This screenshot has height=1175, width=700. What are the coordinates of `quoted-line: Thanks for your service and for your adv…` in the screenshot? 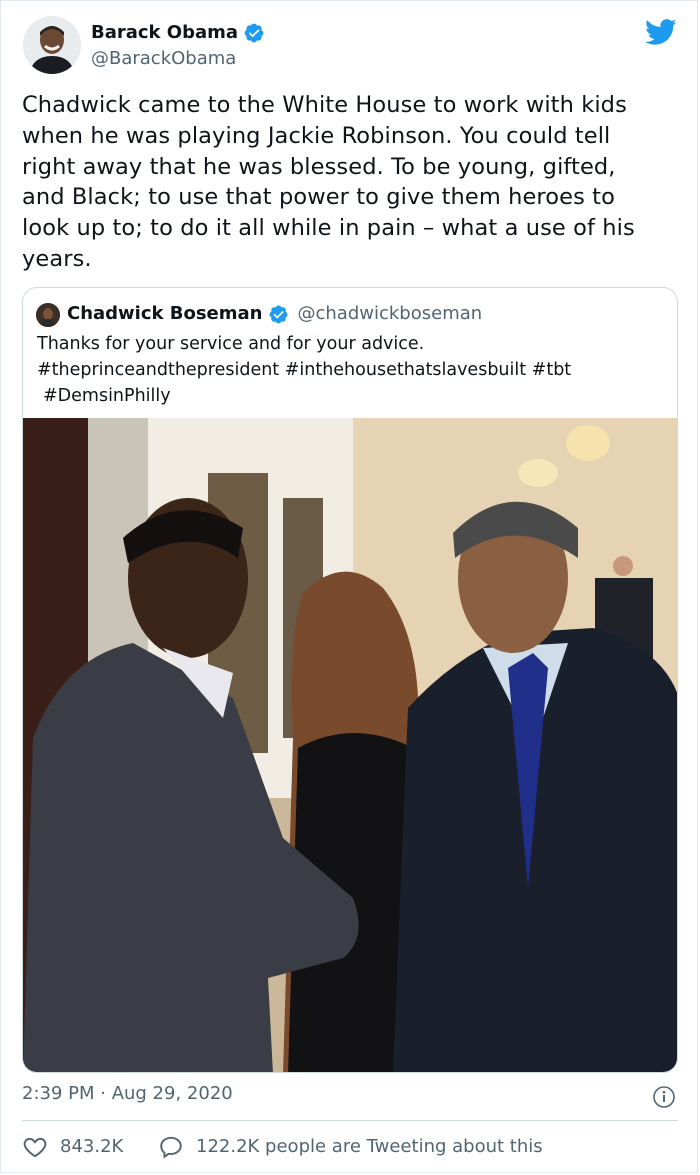 It's located at (231, 344).